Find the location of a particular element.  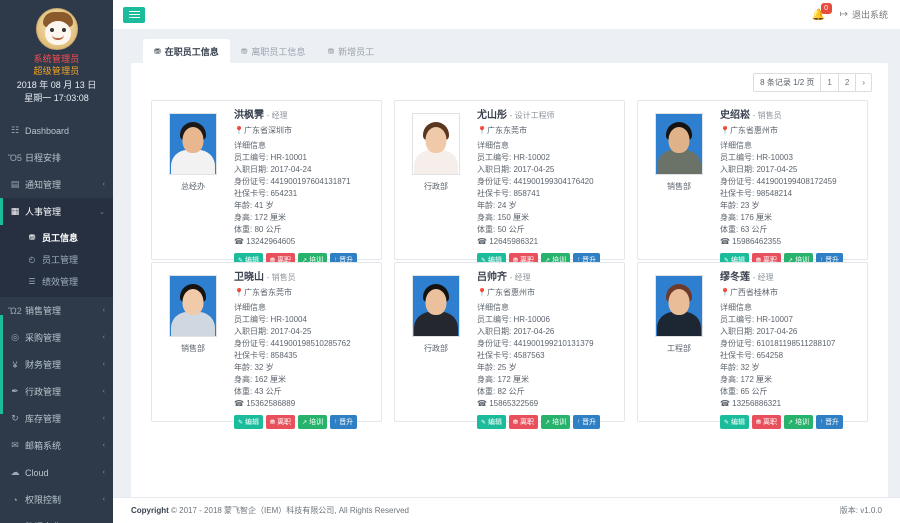

sidebar-subitem-0: ⛃ 员工信息 is located at coordinates (56, 237).